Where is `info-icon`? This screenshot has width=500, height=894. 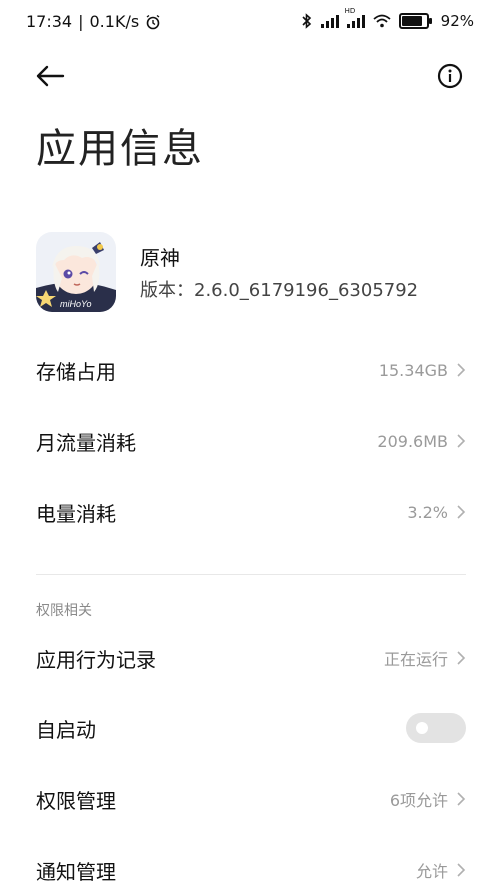 info-icon is located at coordinates (450, 76).